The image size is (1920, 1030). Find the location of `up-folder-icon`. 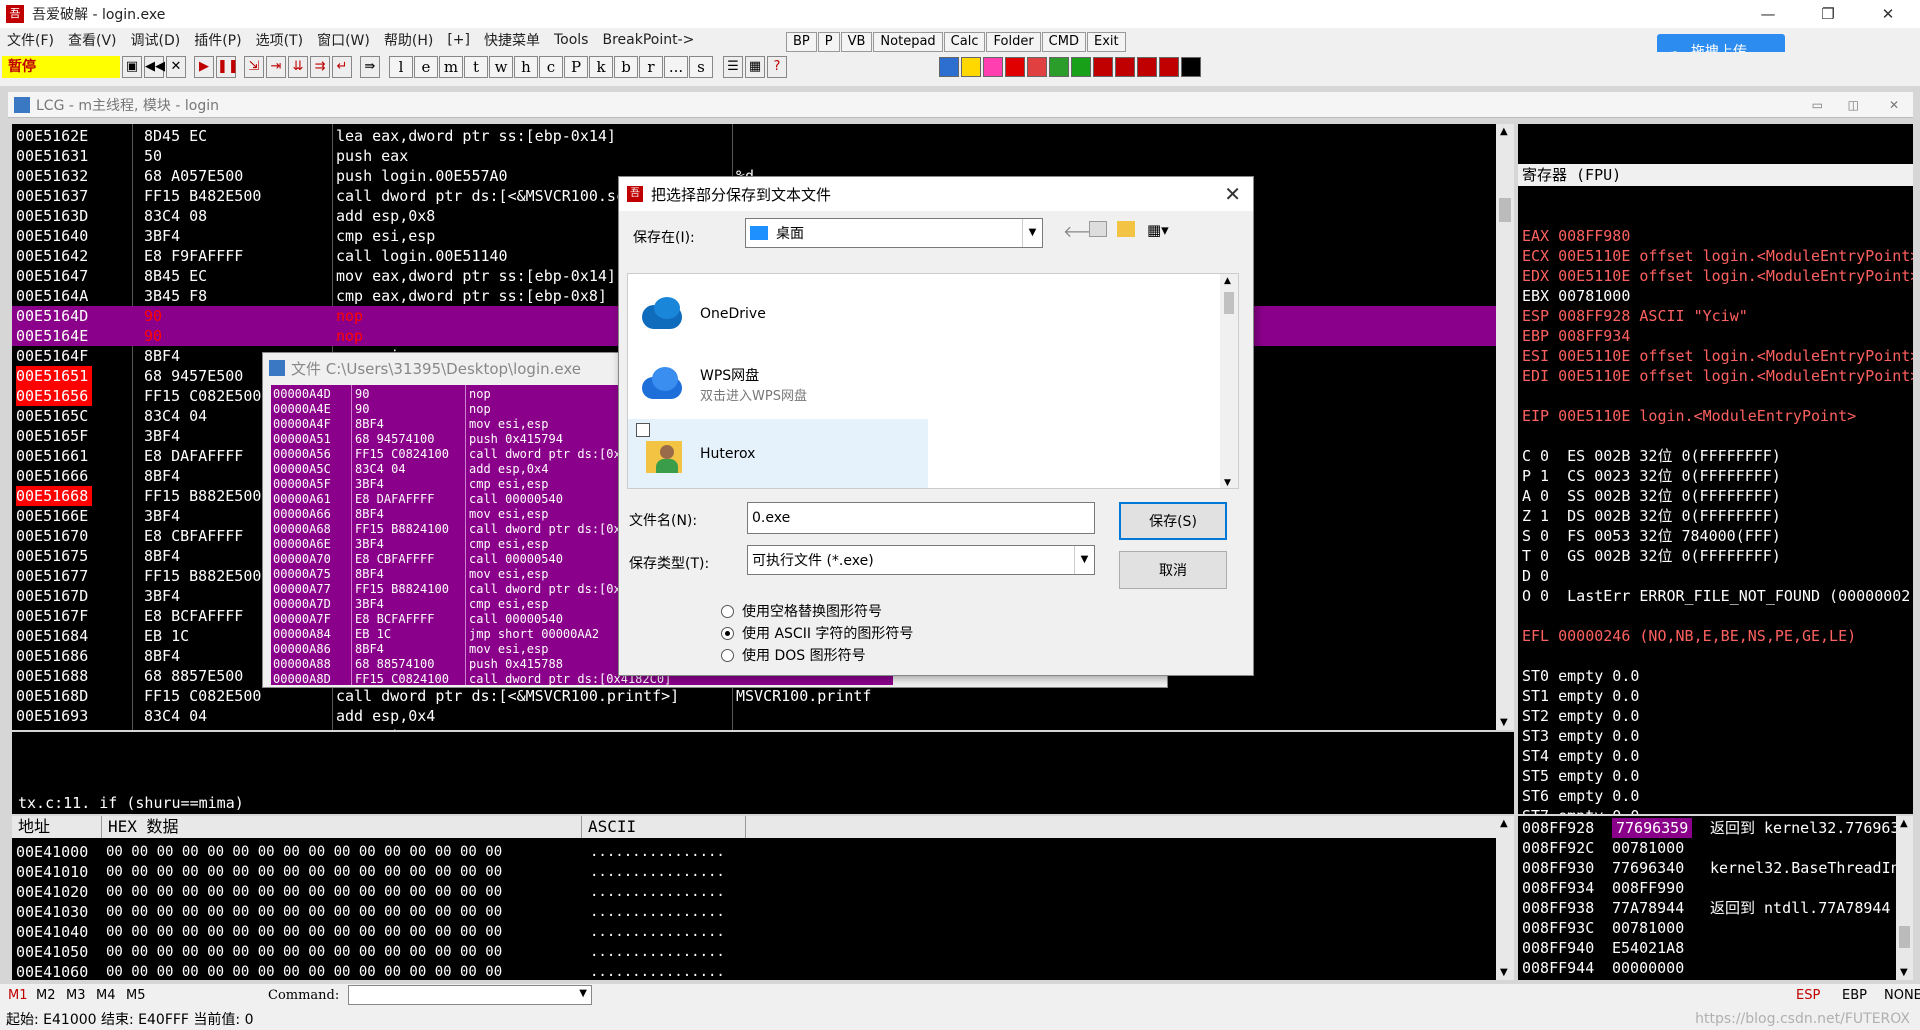

up-folder-icon is located at coordinates (1098, 229).